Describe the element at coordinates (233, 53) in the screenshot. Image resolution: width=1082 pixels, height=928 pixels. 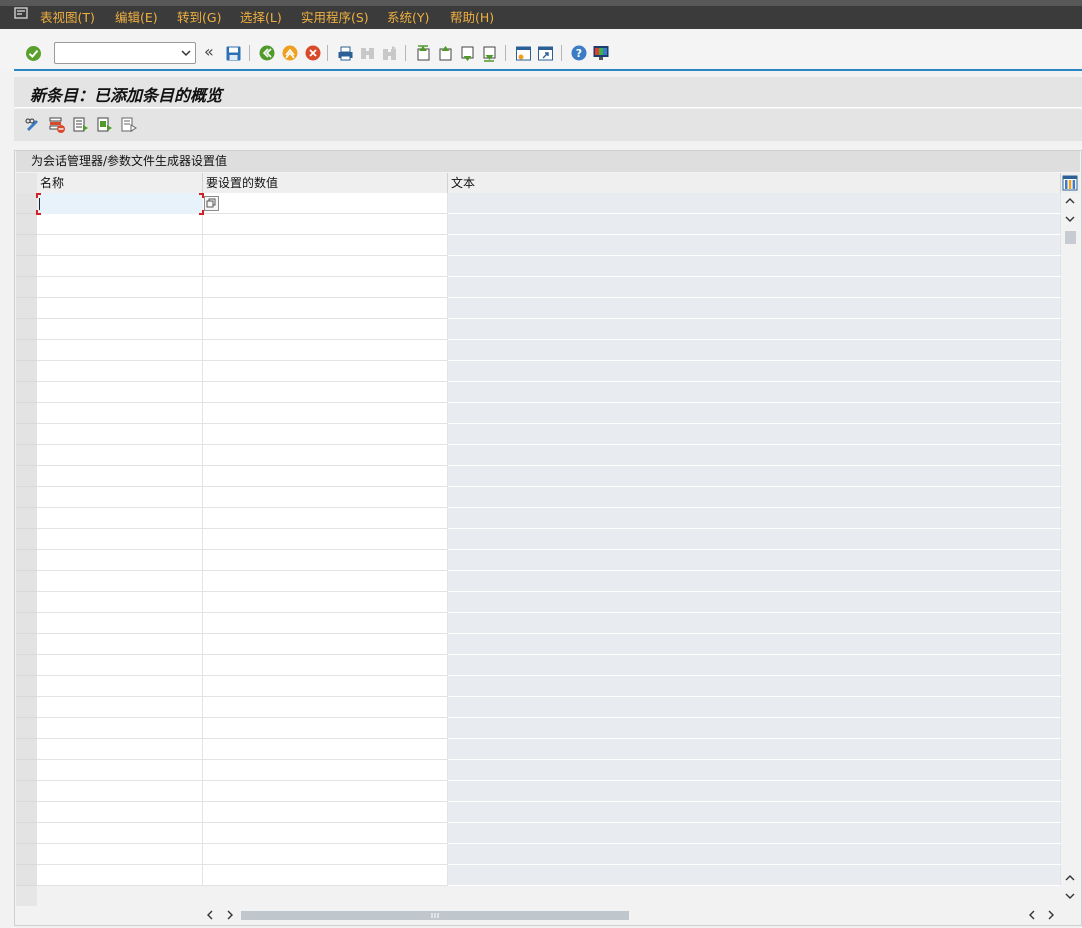
I see `save-icon` at that location.